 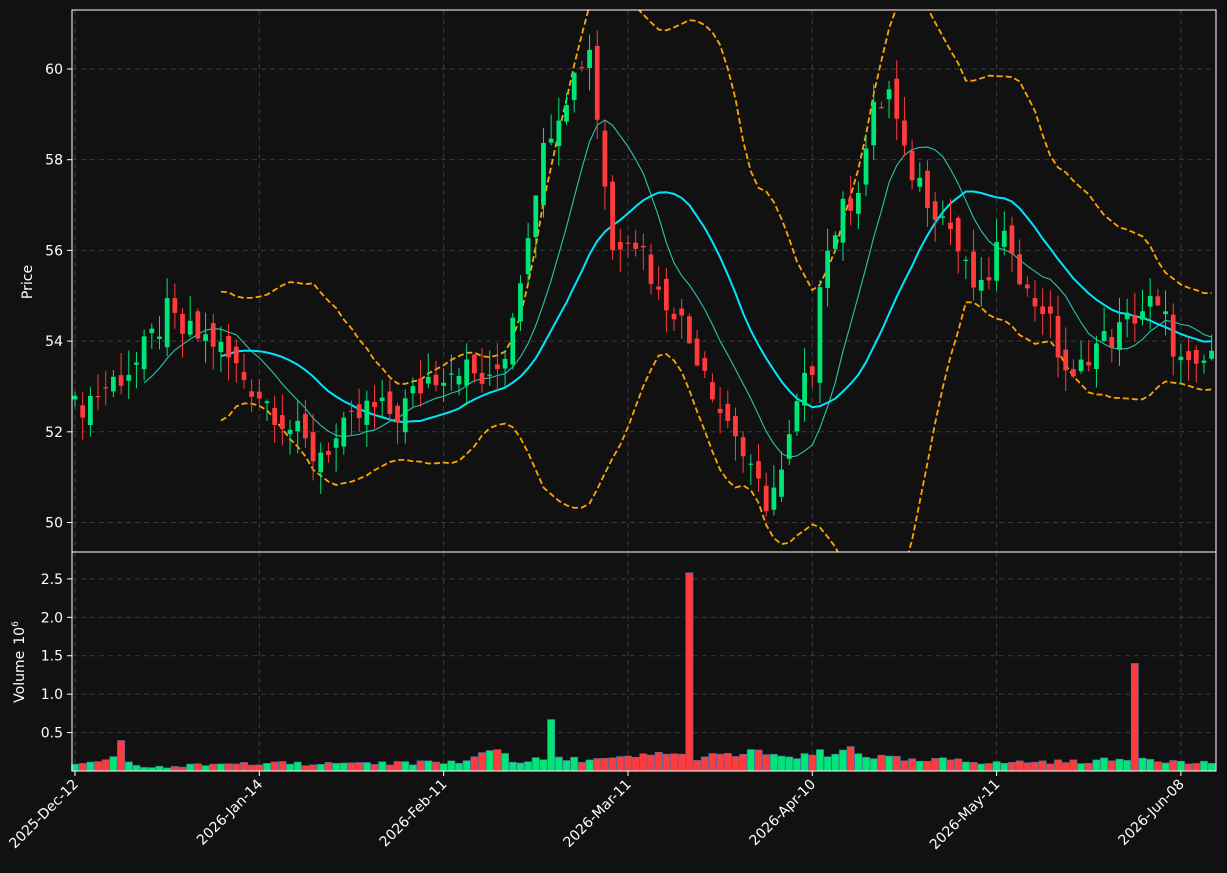 What do you see at coordinates (54, 161) in the screenshot?
I see `price-tick-label: 58` at bounding box center [54, 161].